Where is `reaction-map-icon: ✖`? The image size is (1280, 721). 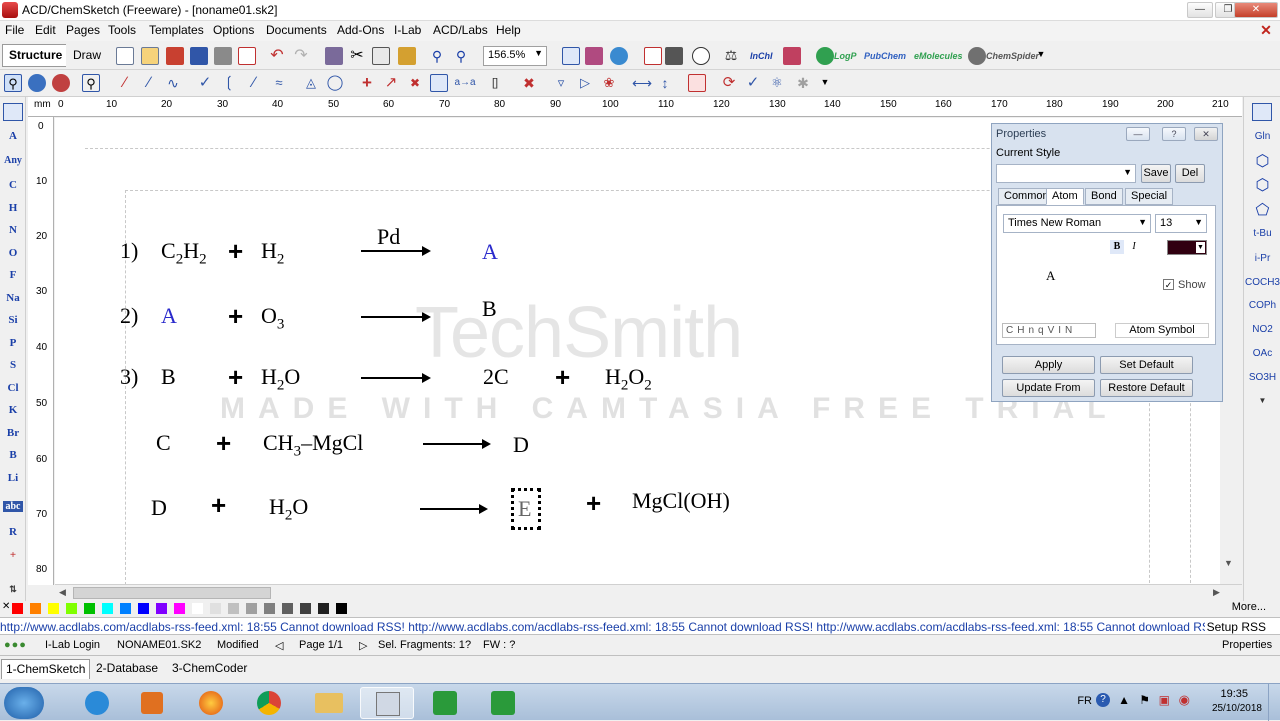
reaction-map-icon: ✖ is located at coordinates (415, 83).